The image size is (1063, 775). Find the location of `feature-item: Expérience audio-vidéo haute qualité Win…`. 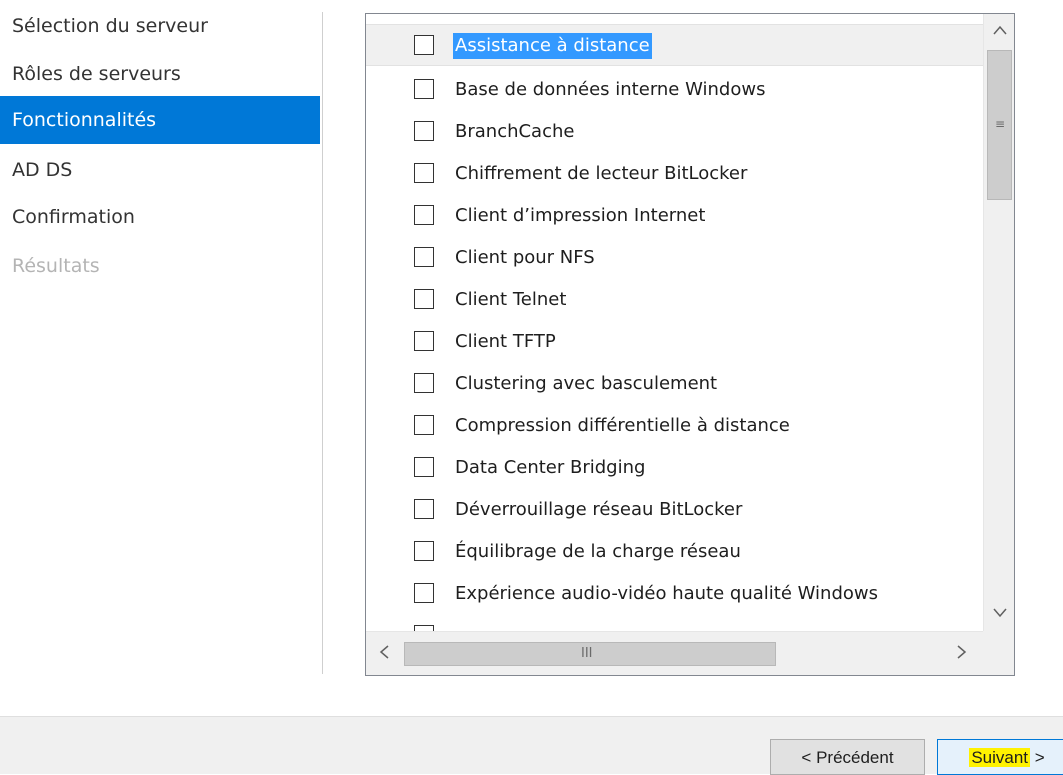

feature-item: Expérience audio-vidéo haute qualité Win… is located at coordinates (674, 594).